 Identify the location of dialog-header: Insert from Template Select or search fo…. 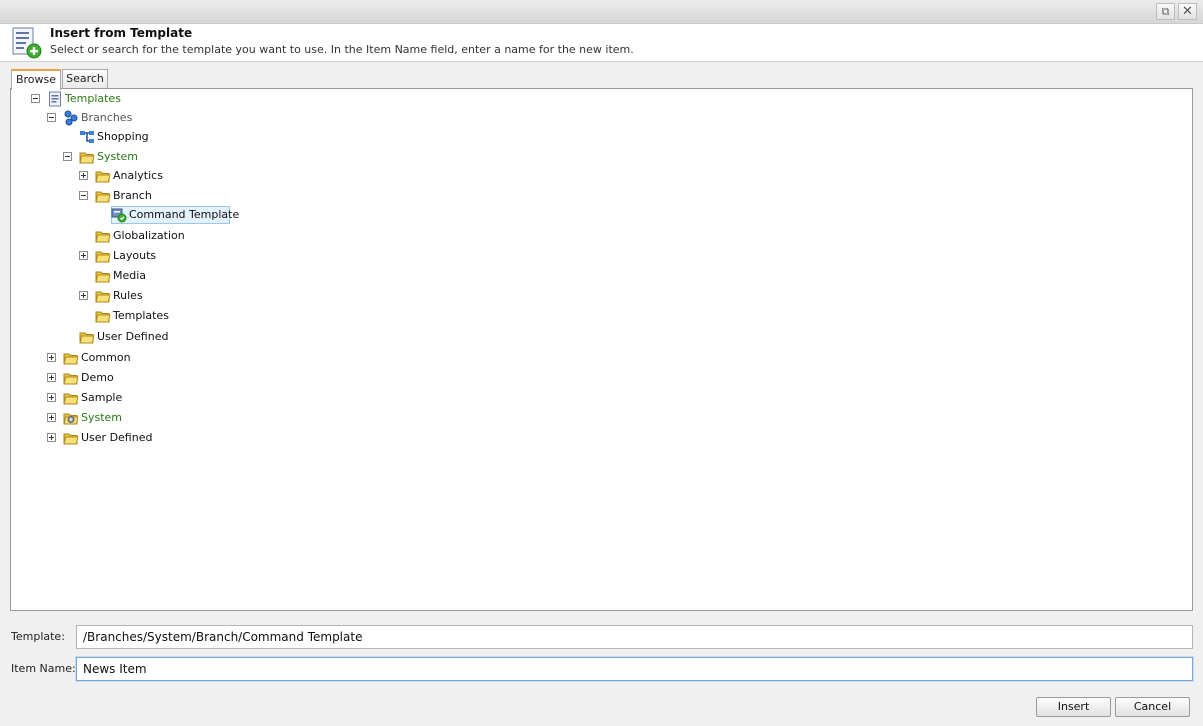
(601, 43).